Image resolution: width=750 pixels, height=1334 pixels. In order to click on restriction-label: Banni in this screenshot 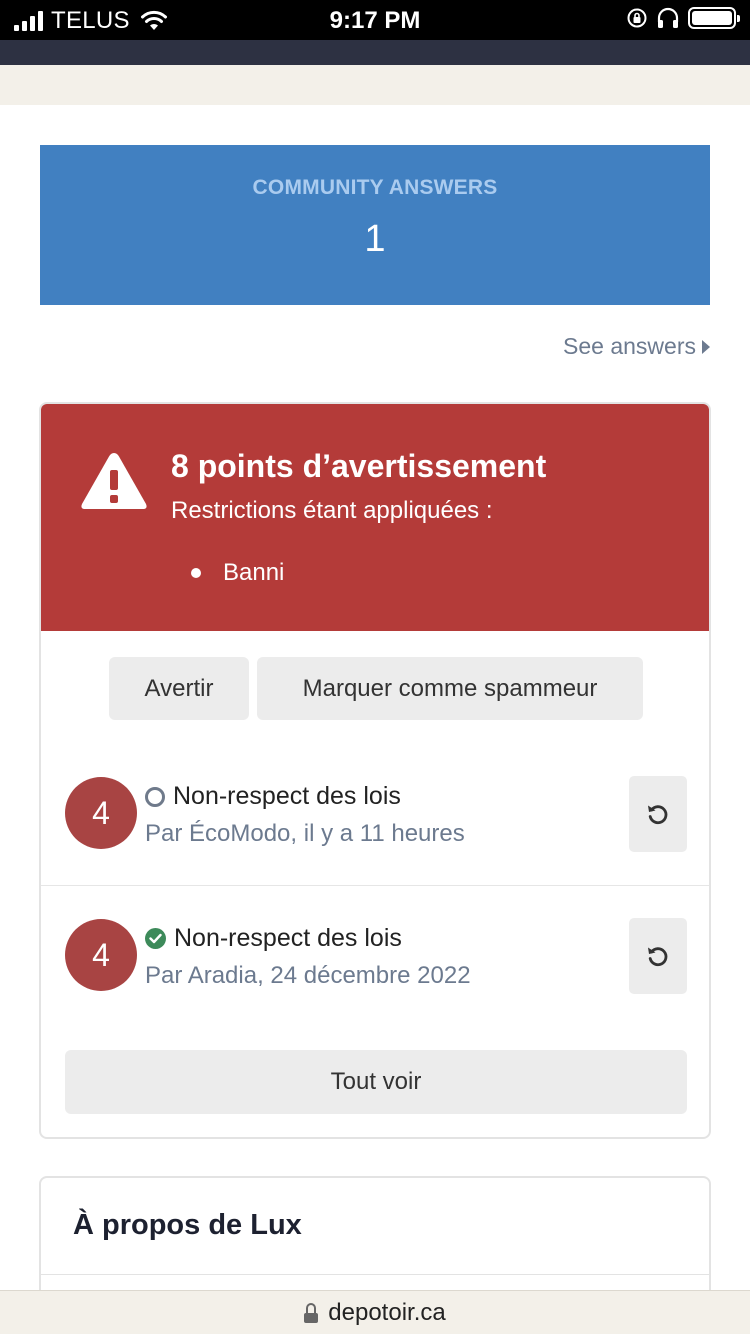, I will do `click(254, 572)`.